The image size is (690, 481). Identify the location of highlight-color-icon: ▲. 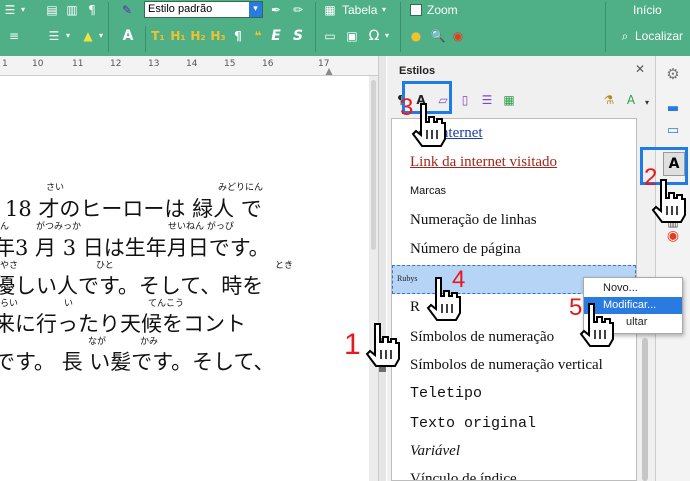
(88, 36).